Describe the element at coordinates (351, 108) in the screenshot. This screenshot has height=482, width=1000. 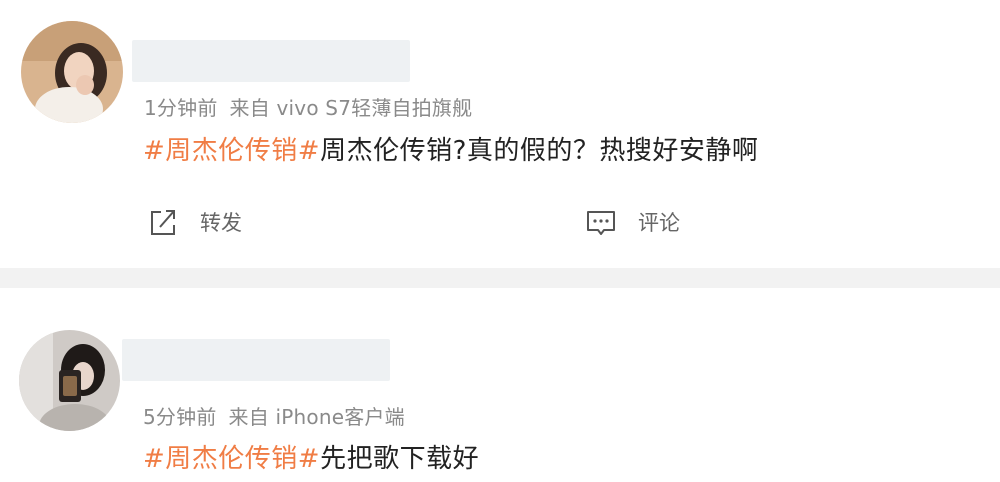
I see `post-source: 来自 vivo S7轻薄自拍旗舰` at that location.